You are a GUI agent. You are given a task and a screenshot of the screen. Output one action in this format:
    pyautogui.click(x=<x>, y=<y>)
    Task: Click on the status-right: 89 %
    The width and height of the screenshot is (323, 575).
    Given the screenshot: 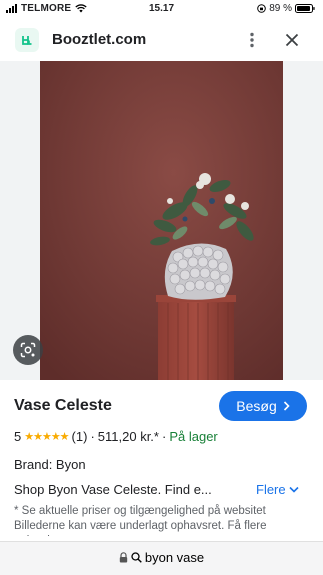 What is the action you would take?
    pyautogui.click(x=286, y=8)
    